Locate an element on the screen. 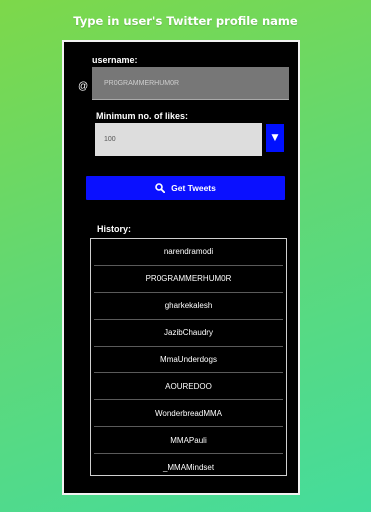  username-label: username: is located at coordinates (115, 60).